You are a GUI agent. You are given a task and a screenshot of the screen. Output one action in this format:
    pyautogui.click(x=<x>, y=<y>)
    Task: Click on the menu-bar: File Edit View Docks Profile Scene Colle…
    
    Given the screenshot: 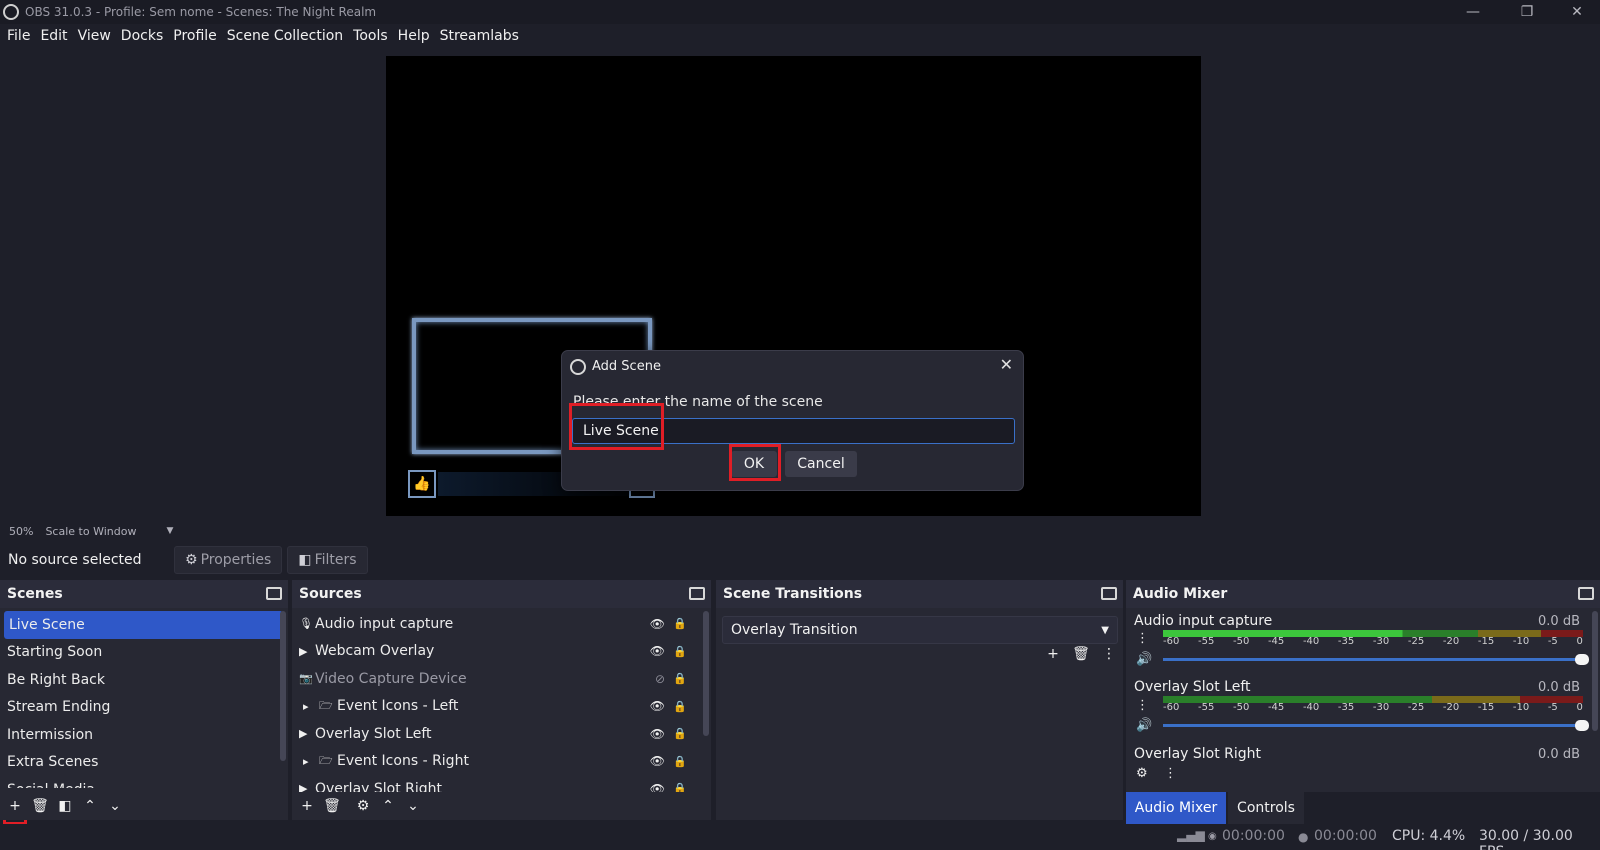 What is the action you would take?
    pyautogui.click(x=800, y=36)
    